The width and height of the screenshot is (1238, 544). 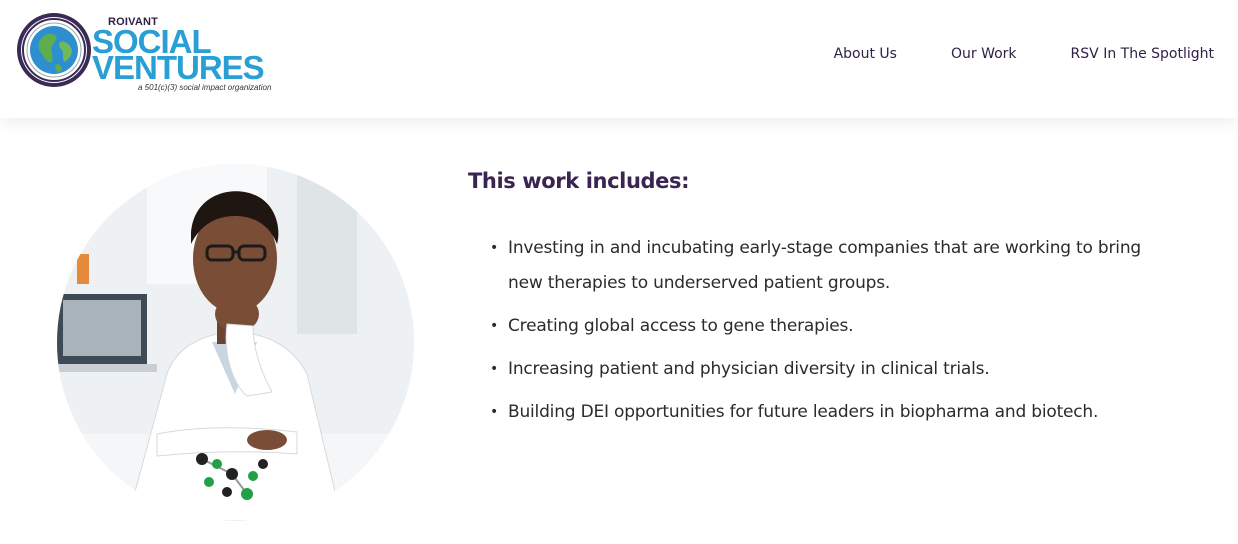 I want to click on globe-icon, so click(x=54, y=50).